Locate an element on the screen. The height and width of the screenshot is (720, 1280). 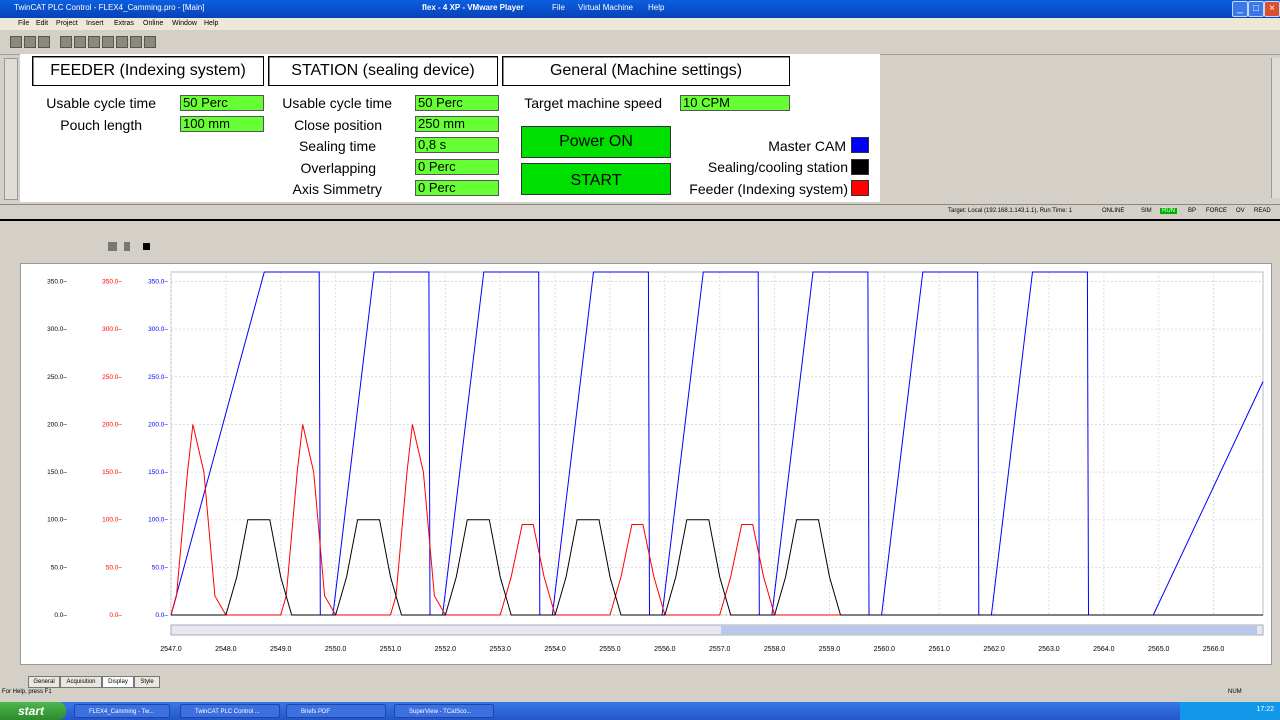
tab-style: Style is located at coordinates (147, 682).